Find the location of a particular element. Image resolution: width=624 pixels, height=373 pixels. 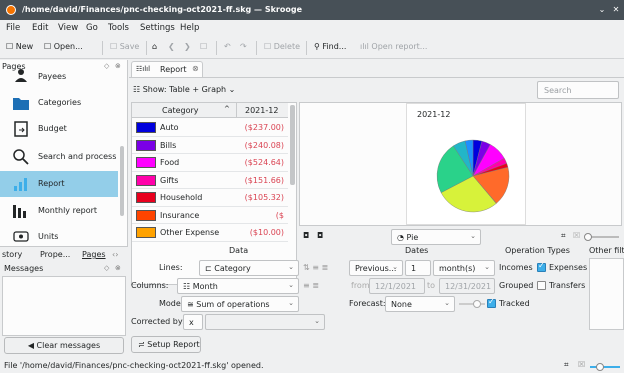

table-scrollbar is located at coordinates (292, 145).